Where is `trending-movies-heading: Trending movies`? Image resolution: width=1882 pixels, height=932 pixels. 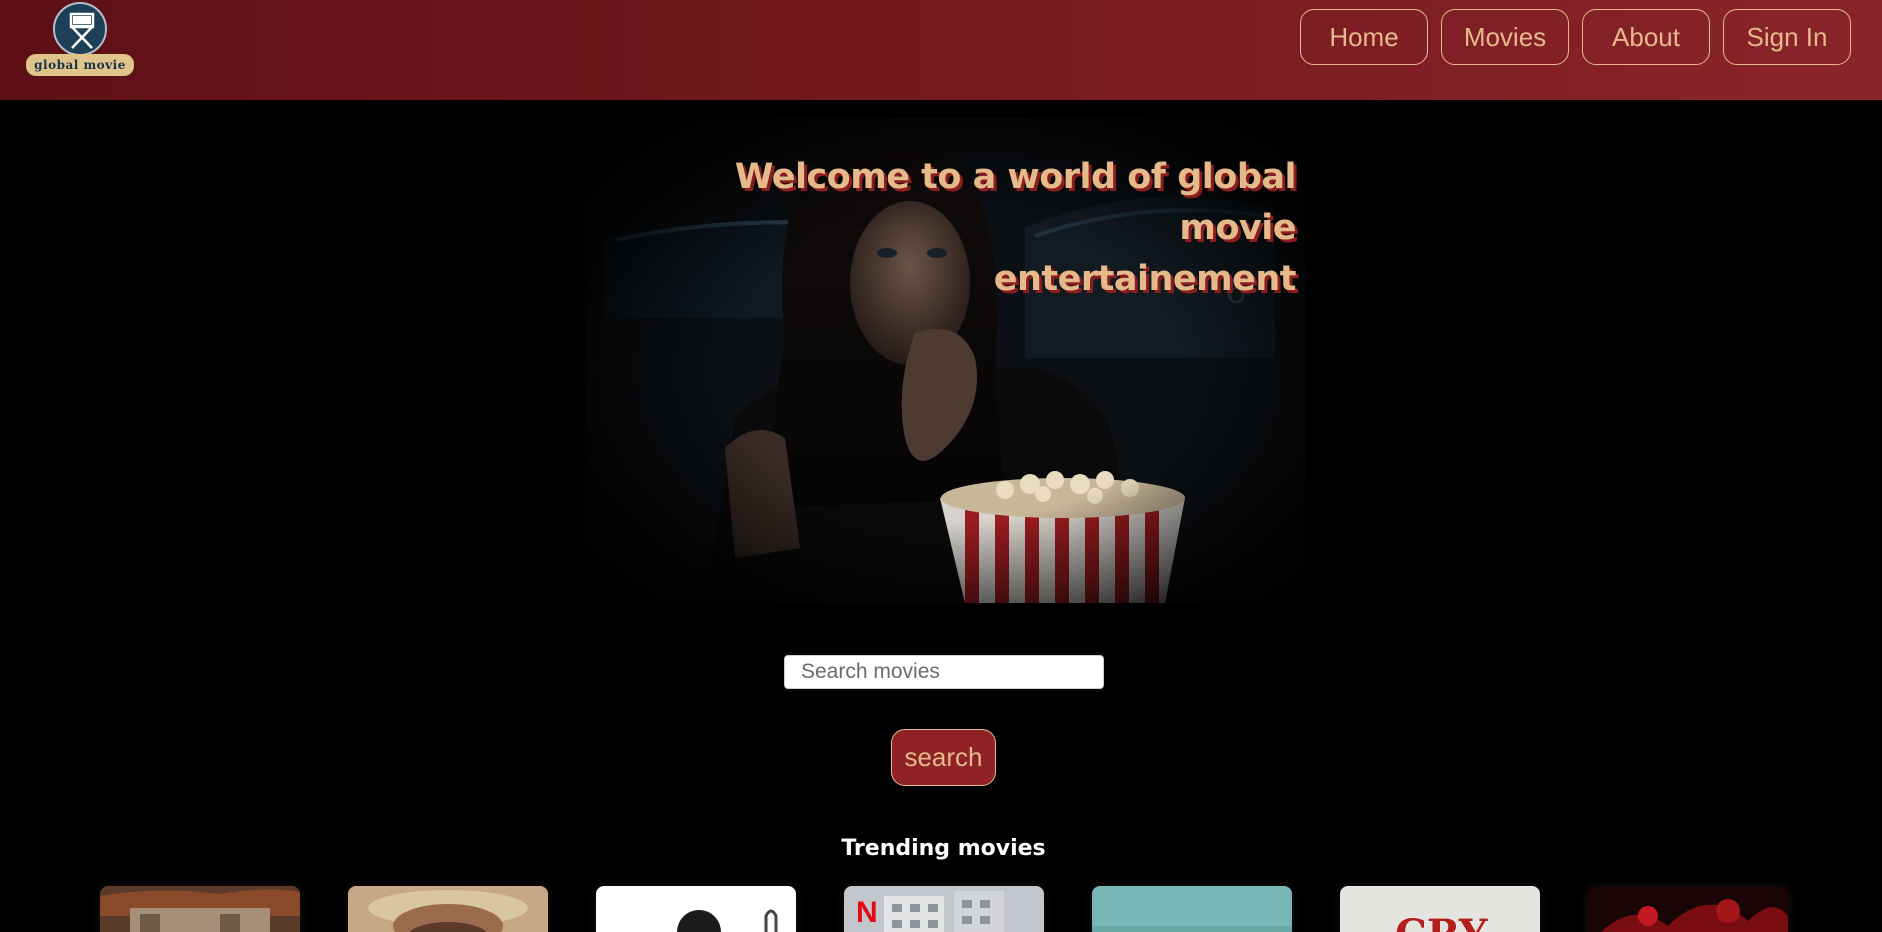
trending-movies-heading: Trending movies is located at coordinates (943, 848).